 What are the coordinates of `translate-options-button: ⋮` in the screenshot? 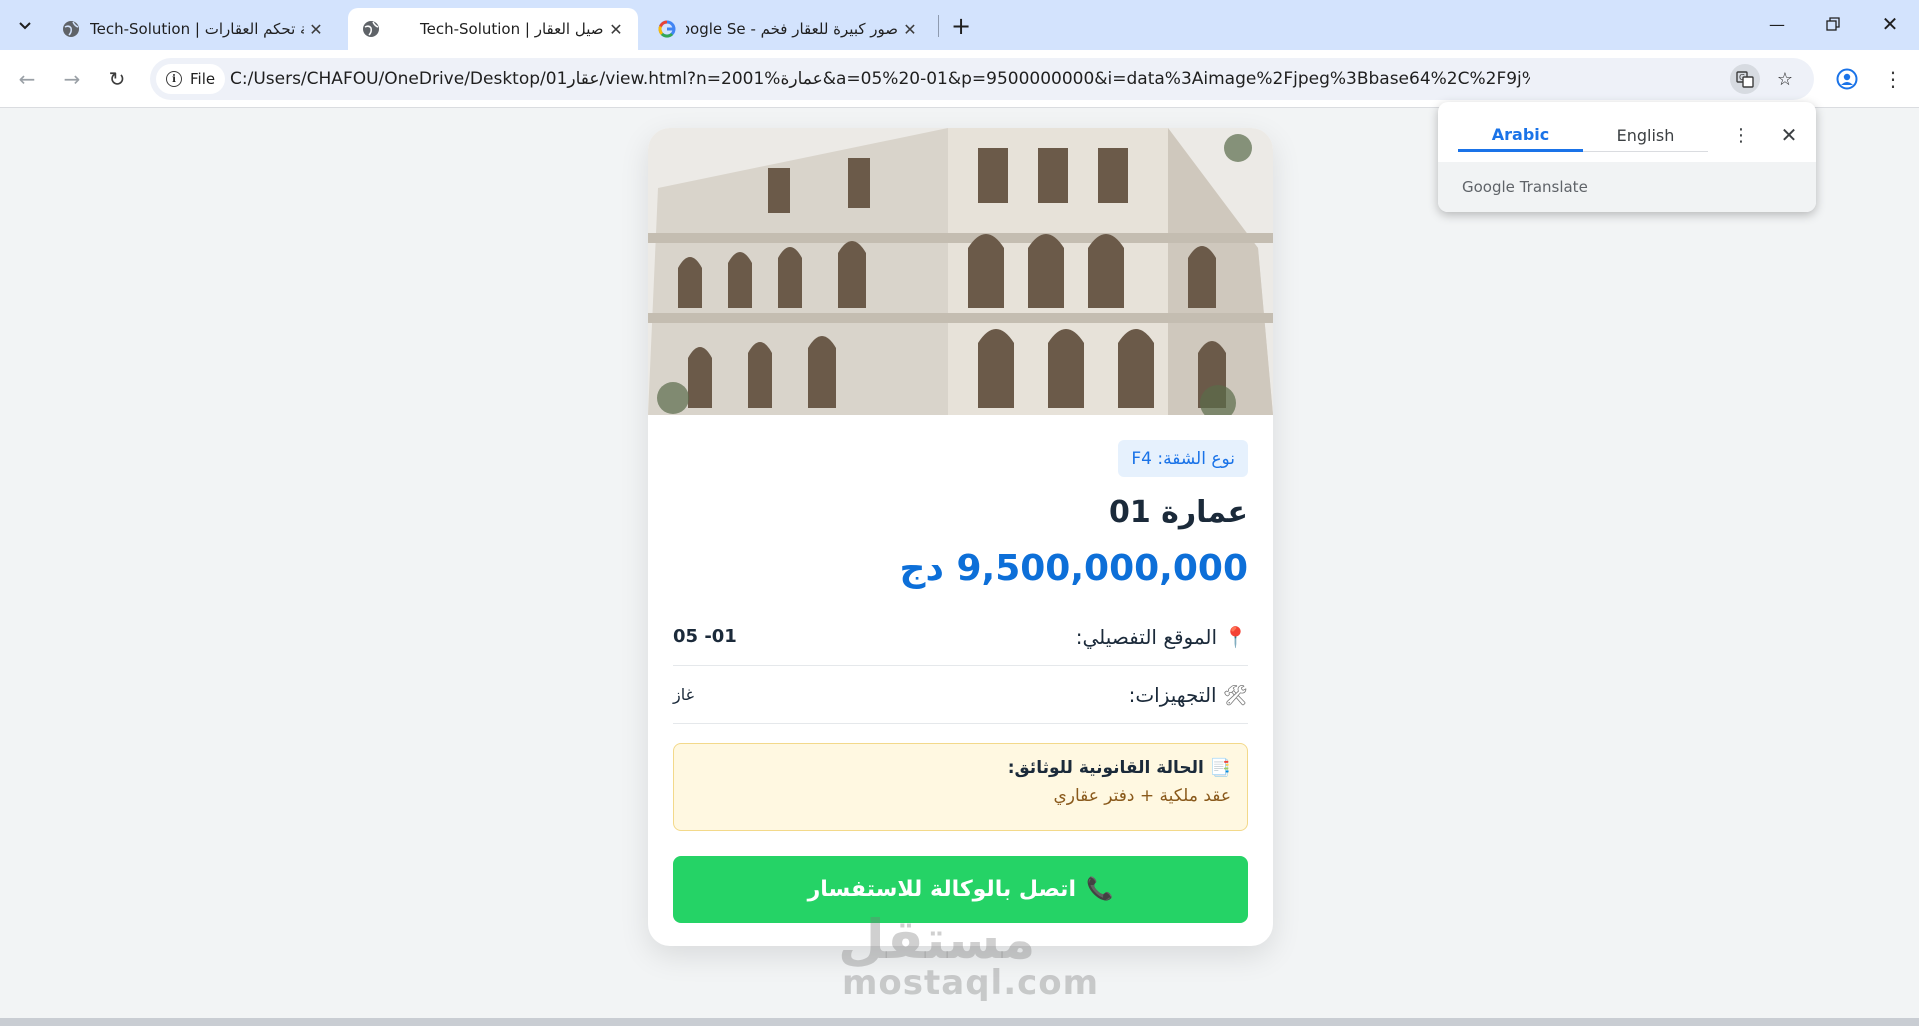 It's located at (1741, 135).